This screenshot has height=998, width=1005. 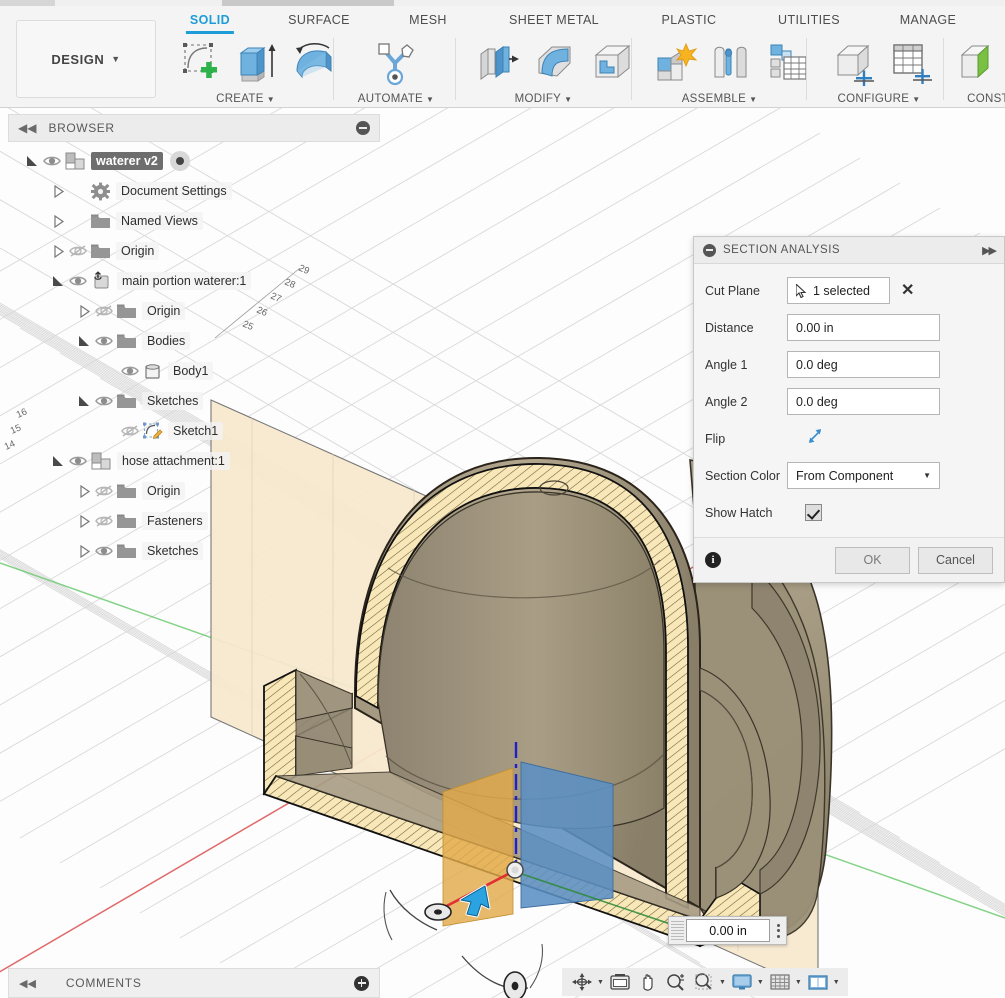 I want to click on tab-plastic: PLASTIC, so click(x=689, y=20).